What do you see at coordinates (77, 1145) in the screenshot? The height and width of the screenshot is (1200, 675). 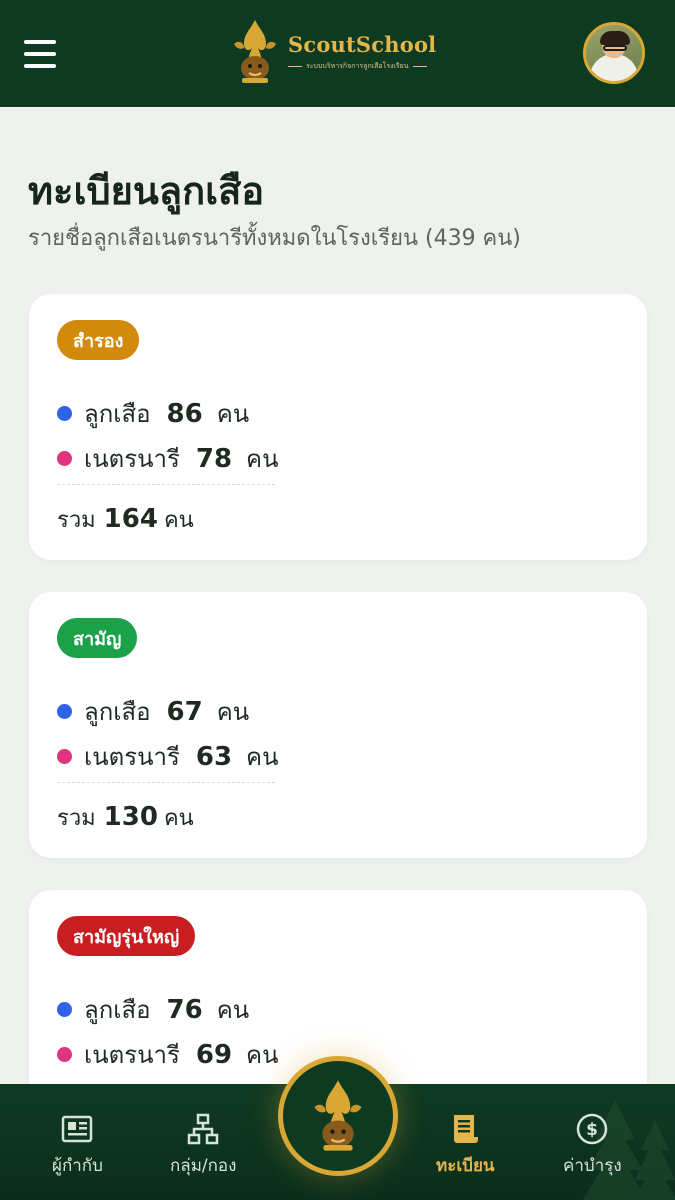 I see `nav-item-commanders: ผู้กำกับ` at bounding box center [77, 1145].